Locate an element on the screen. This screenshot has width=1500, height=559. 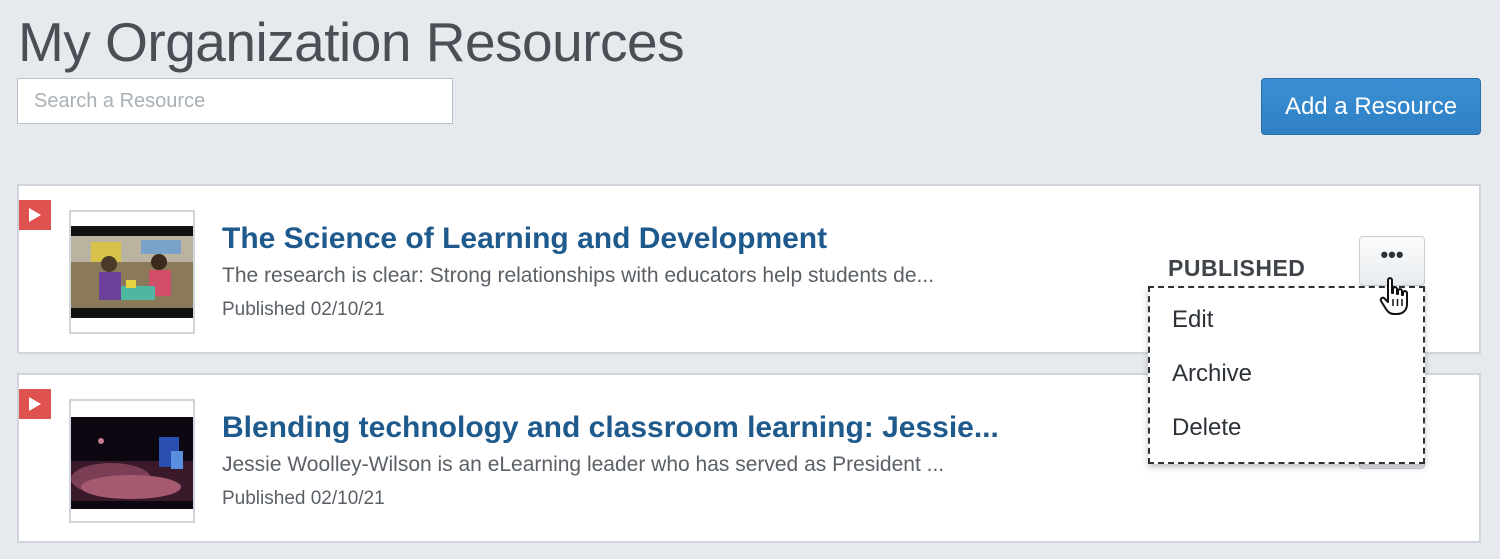
hand-pointer-icon is located at coordinates (1393, 296).